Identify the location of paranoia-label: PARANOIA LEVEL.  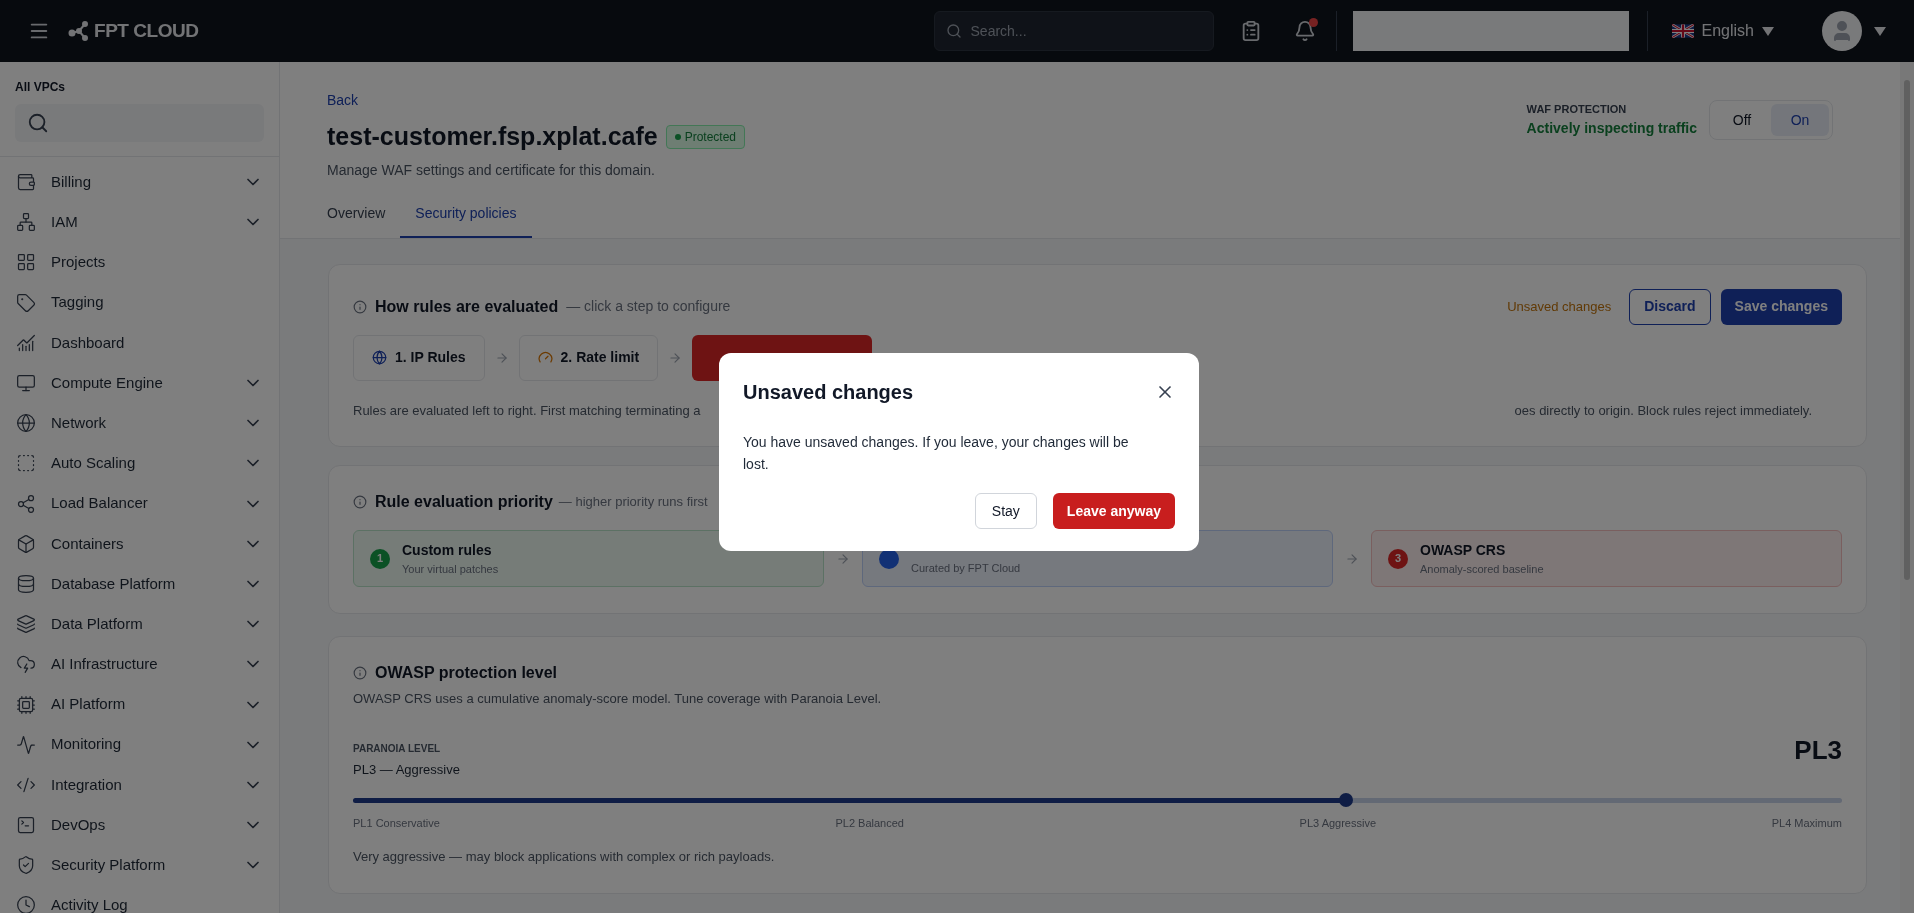
(397, 749).